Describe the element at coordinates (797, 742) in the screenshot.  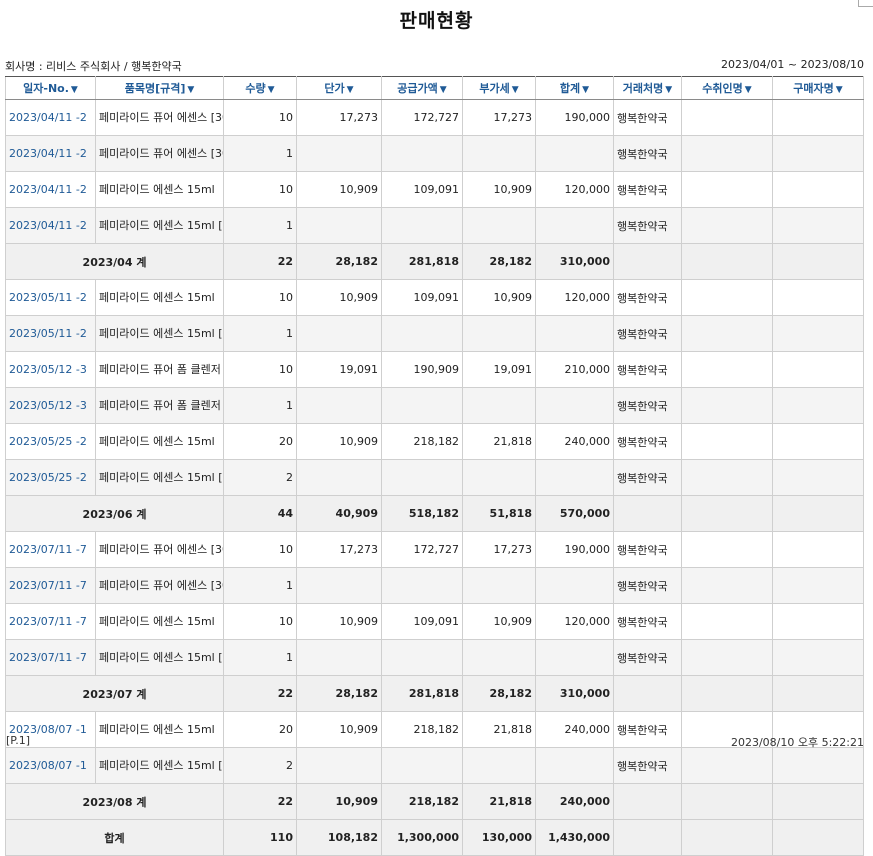
I see `print-timestamp: 2023/08/10 오후 5:22:21` at that location.